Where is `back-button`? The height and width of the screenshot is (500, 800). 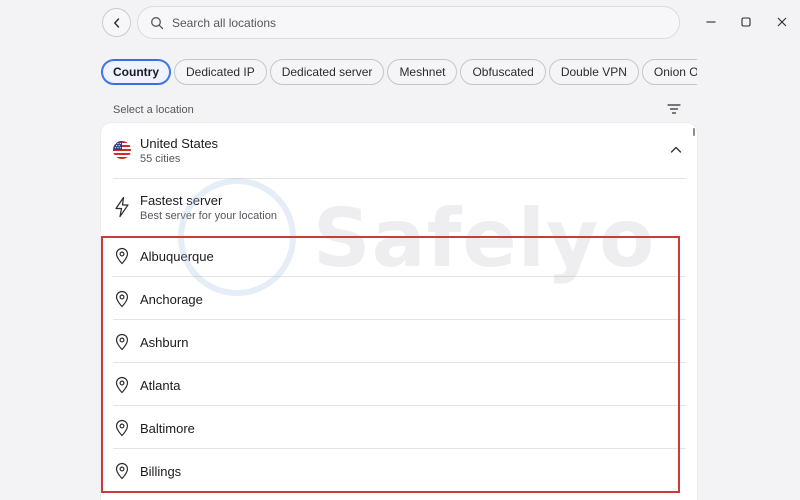 back-button is located at coordinates (116, 22).